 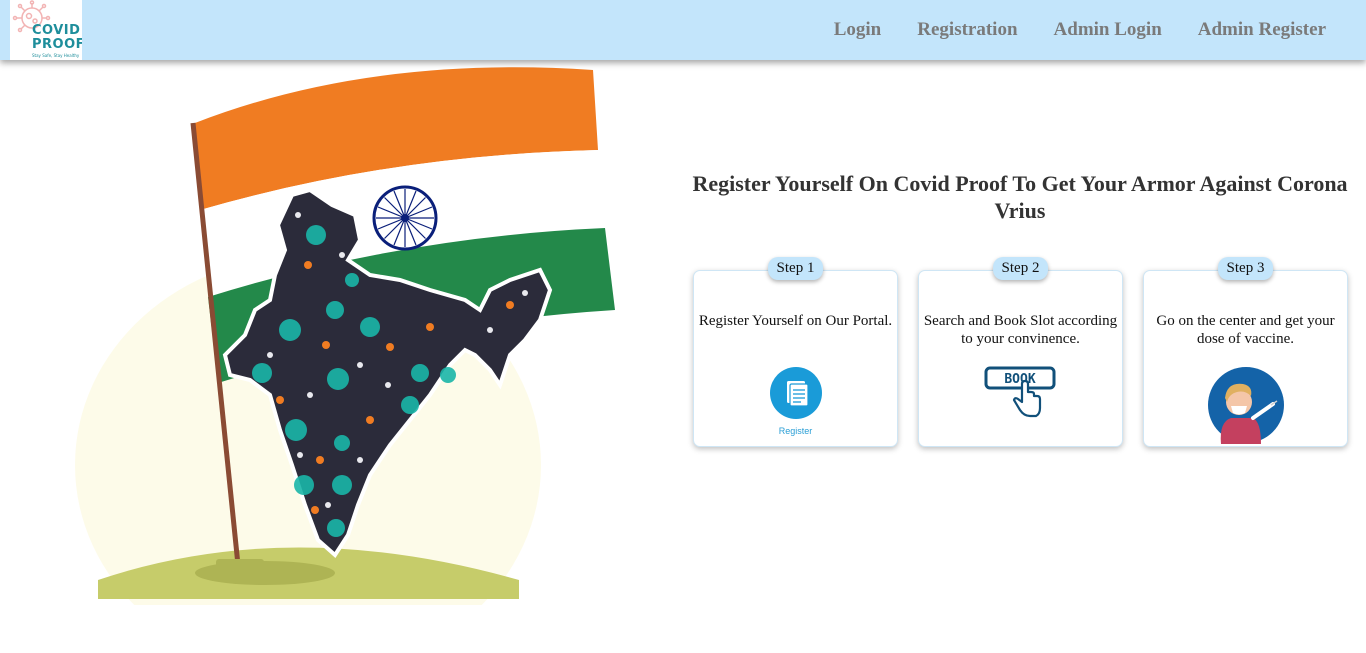 I want to click on vaccination-icon, so click(x=1246, y=407).